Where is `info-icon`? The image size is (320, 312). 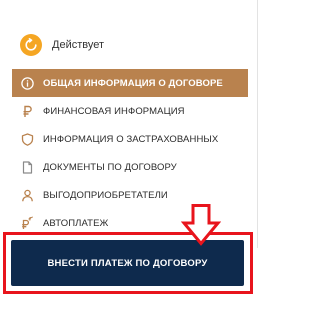
info-icon is located at coordinates (27, 83).